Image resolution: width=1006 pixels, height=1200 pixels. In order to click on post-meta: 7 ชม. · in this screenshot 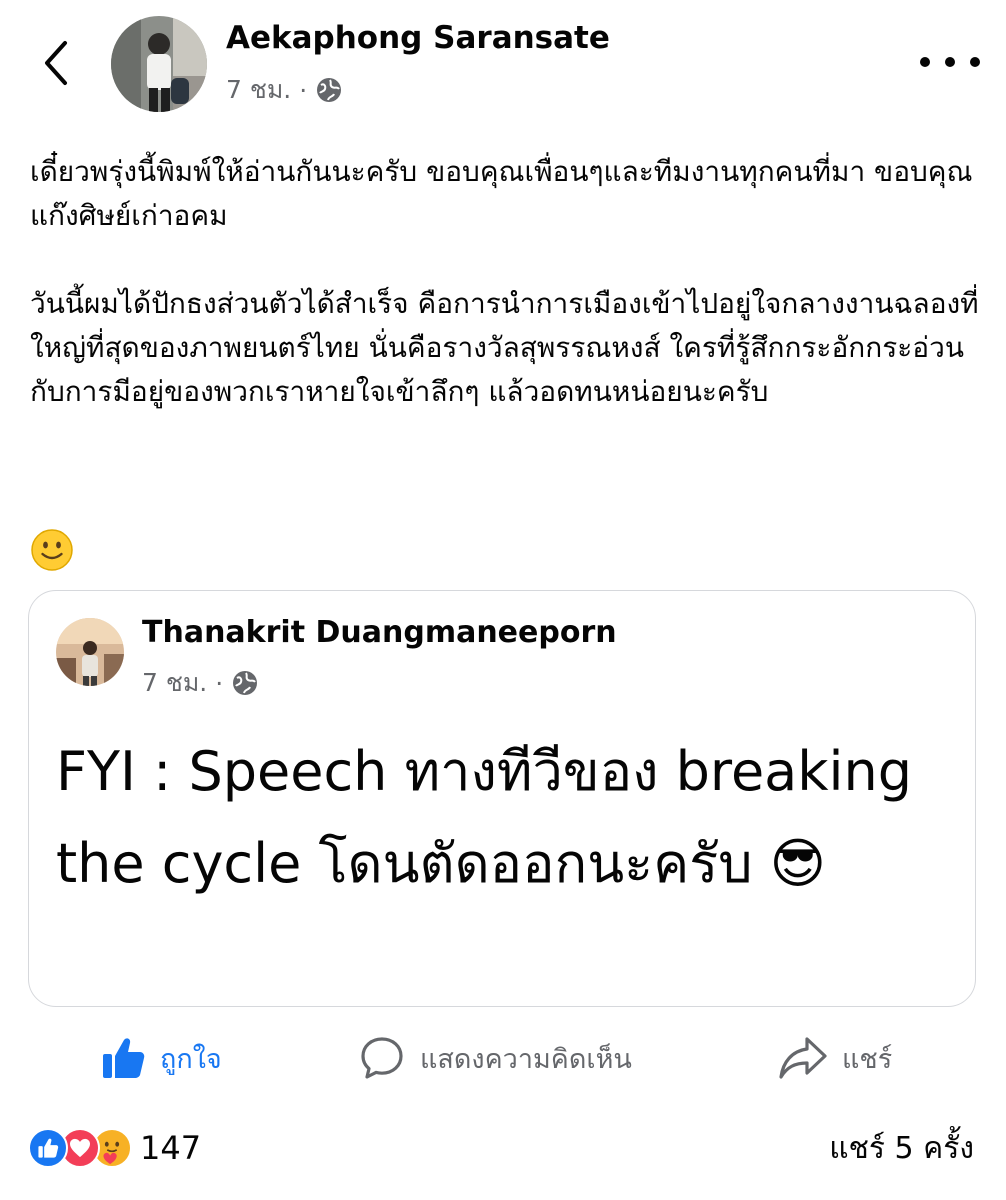, I will do `click(284, 90)`.